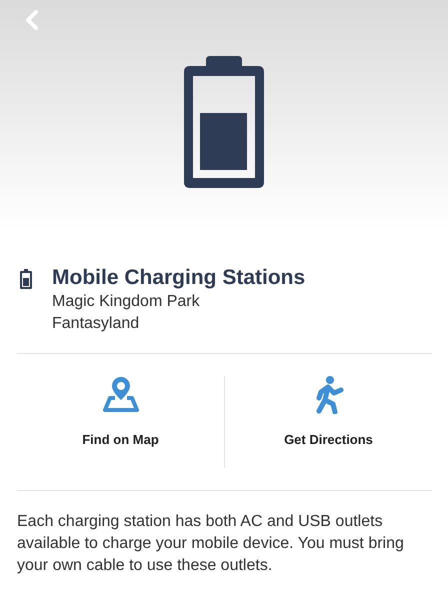  What do you see at coordinates (96, 324) in the screenshot?
I see `location-text: Fantasyland` at bounding box center [96, 324].